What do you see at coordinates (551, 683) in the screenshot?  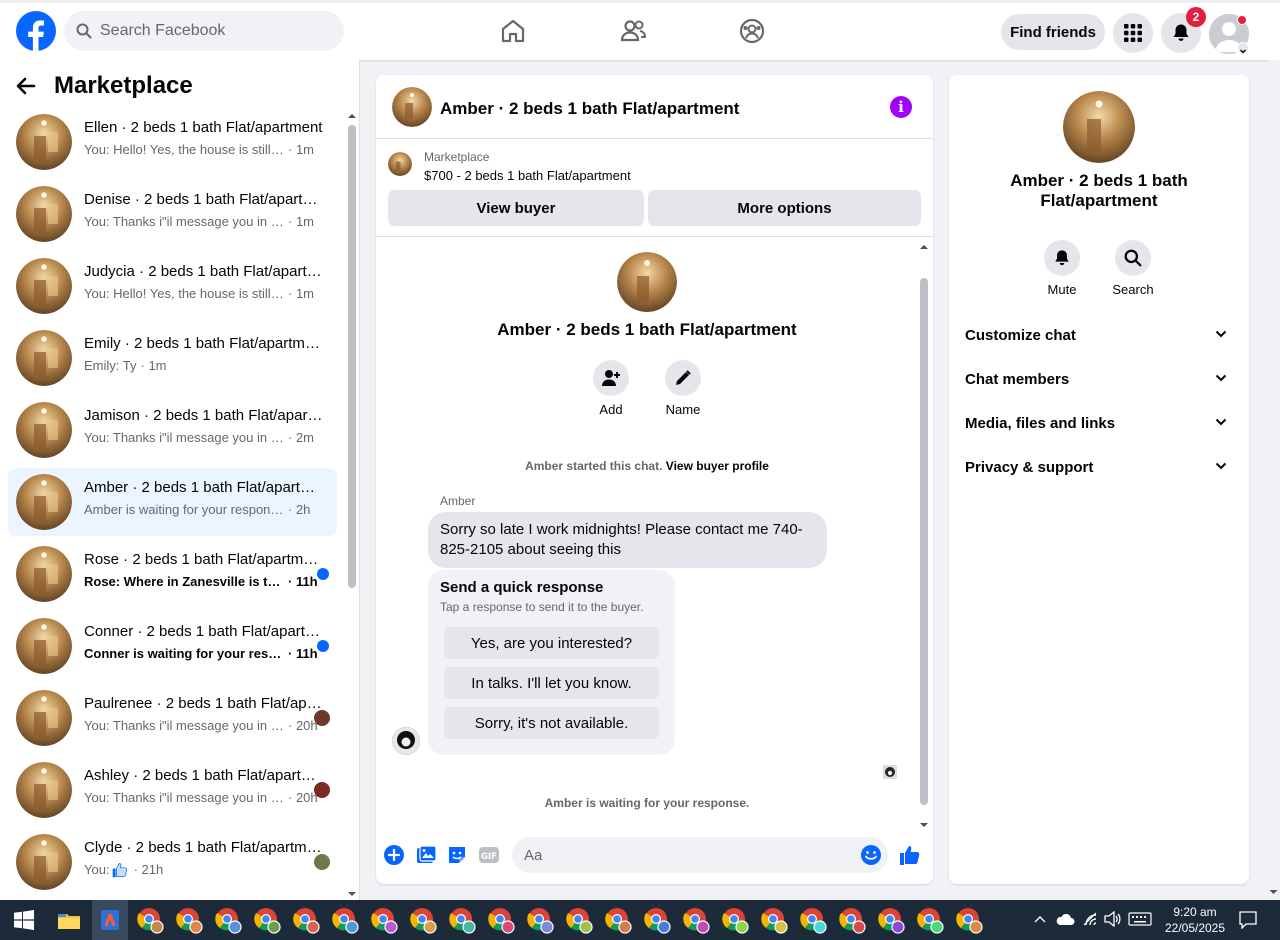 I see `quick-response-button: In talks. I'll let you know.` at bounding box center [551, 683].